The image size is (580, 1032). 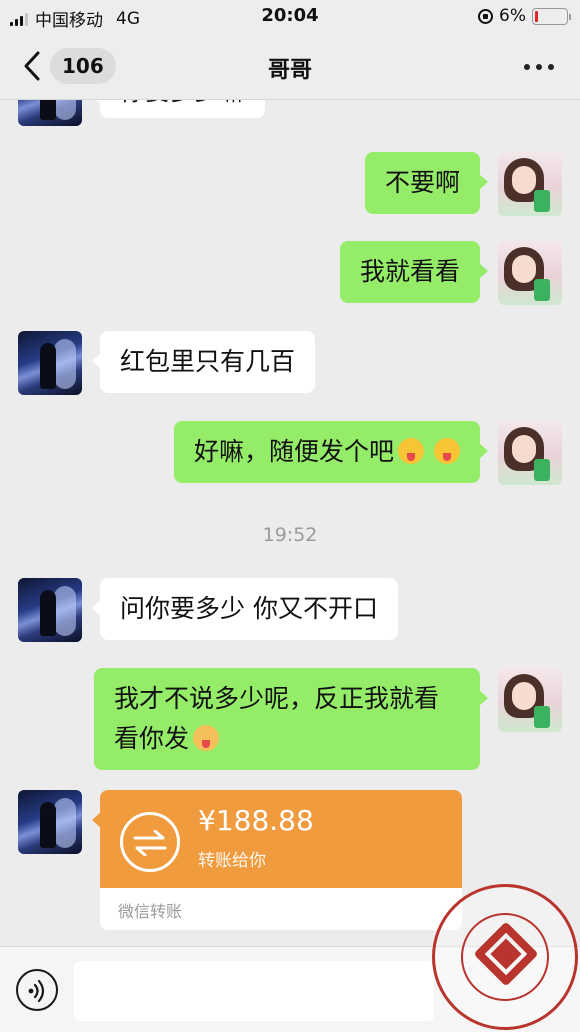 I want to click on chevron-left-icon, so click(x=32, y=66).